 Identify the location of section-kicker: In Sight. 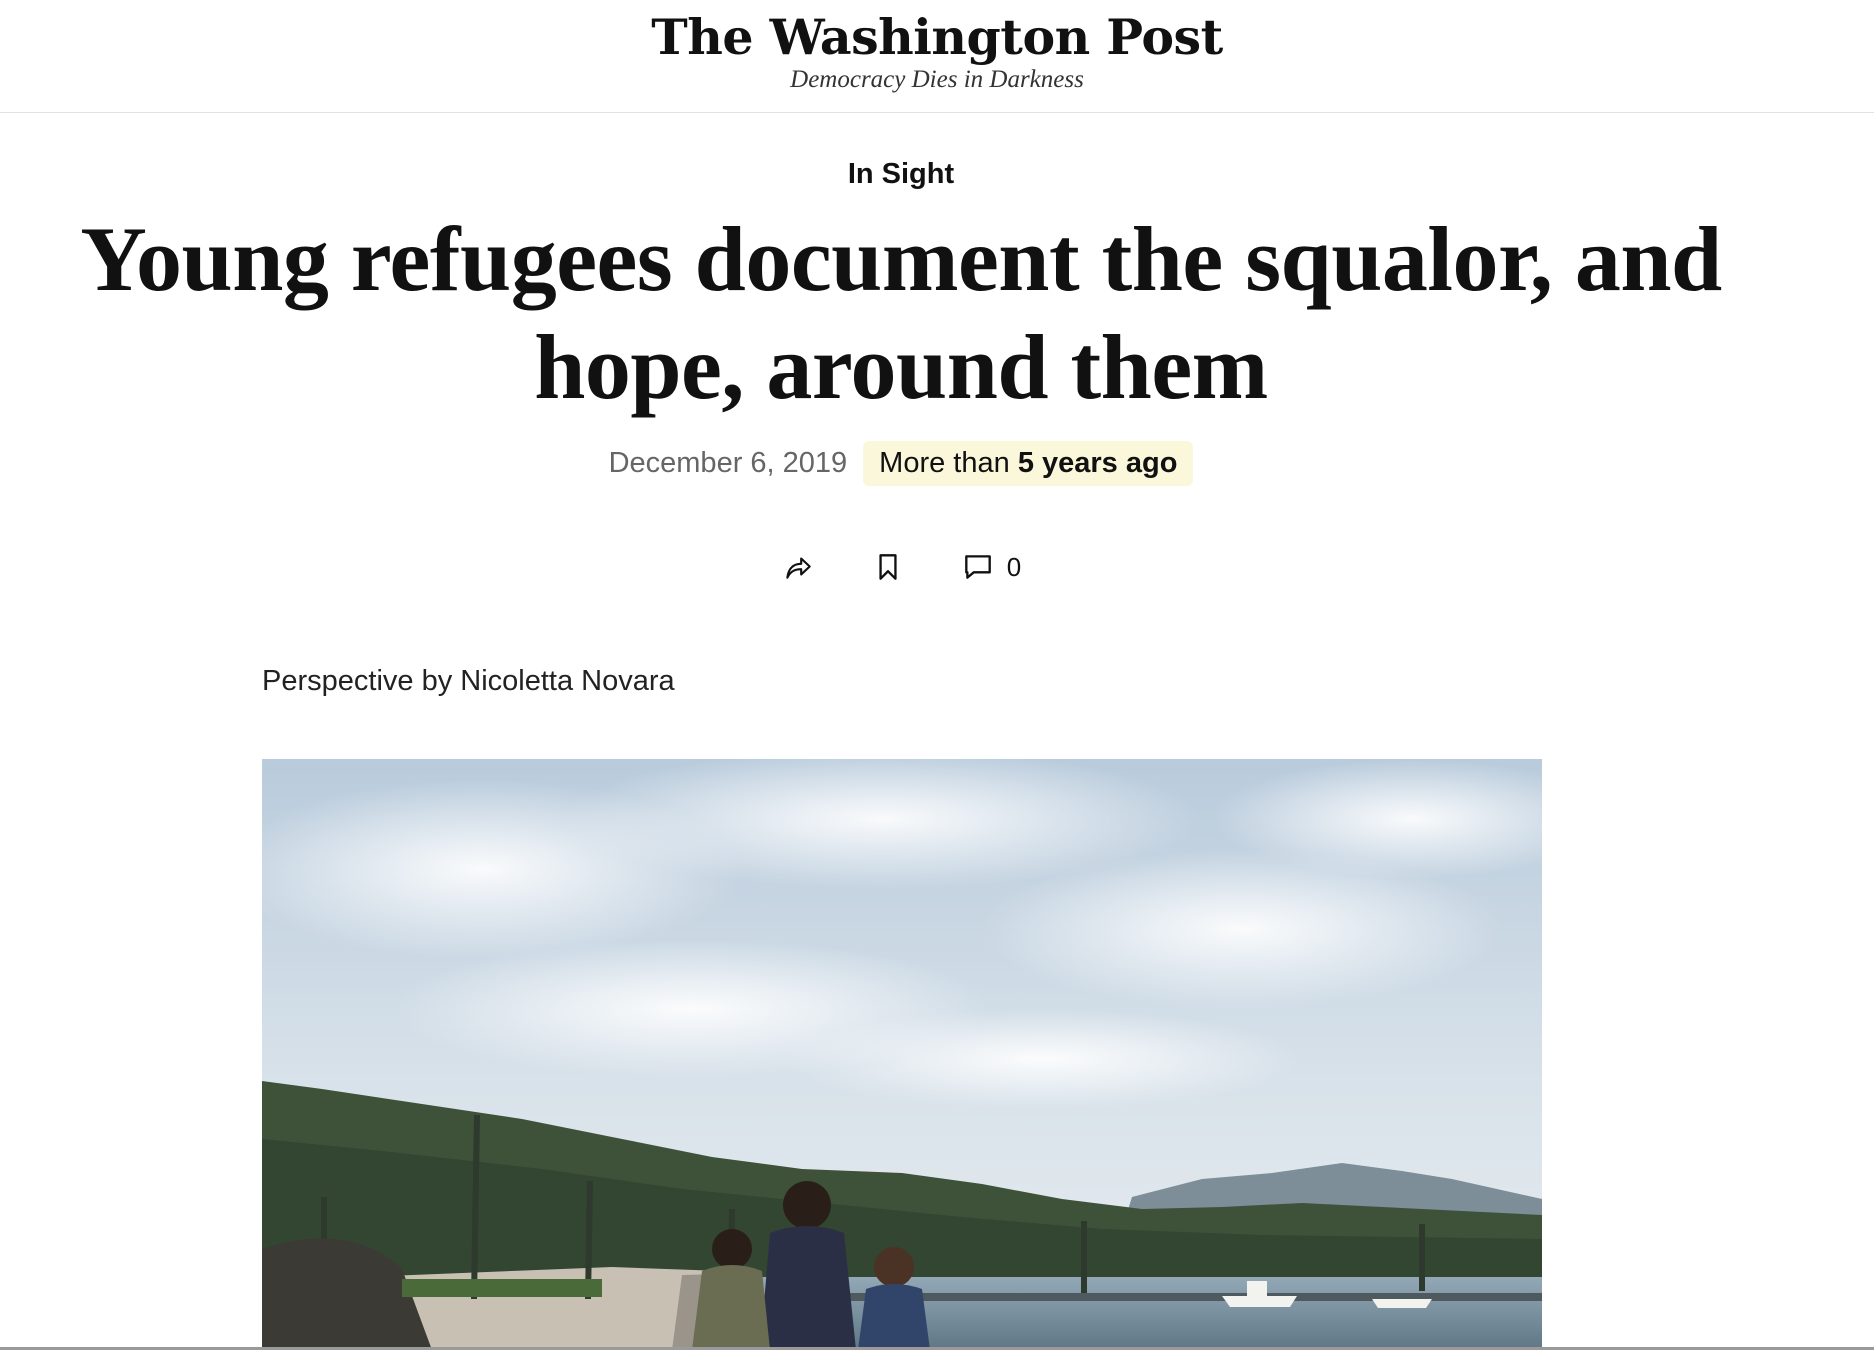
(901, 174).